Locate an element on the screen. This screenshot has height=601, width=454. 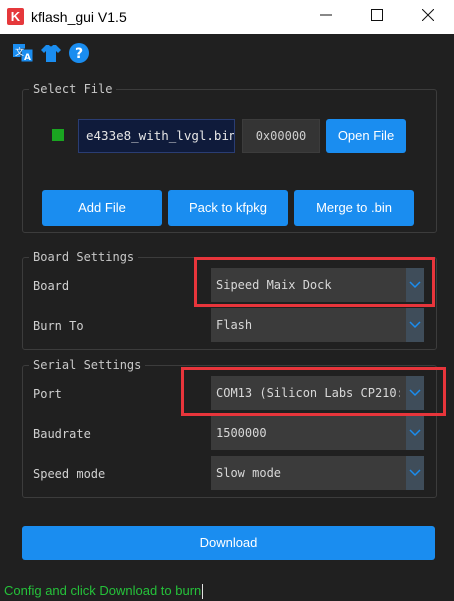
maximize-icon is located at coordinates (377, 15).